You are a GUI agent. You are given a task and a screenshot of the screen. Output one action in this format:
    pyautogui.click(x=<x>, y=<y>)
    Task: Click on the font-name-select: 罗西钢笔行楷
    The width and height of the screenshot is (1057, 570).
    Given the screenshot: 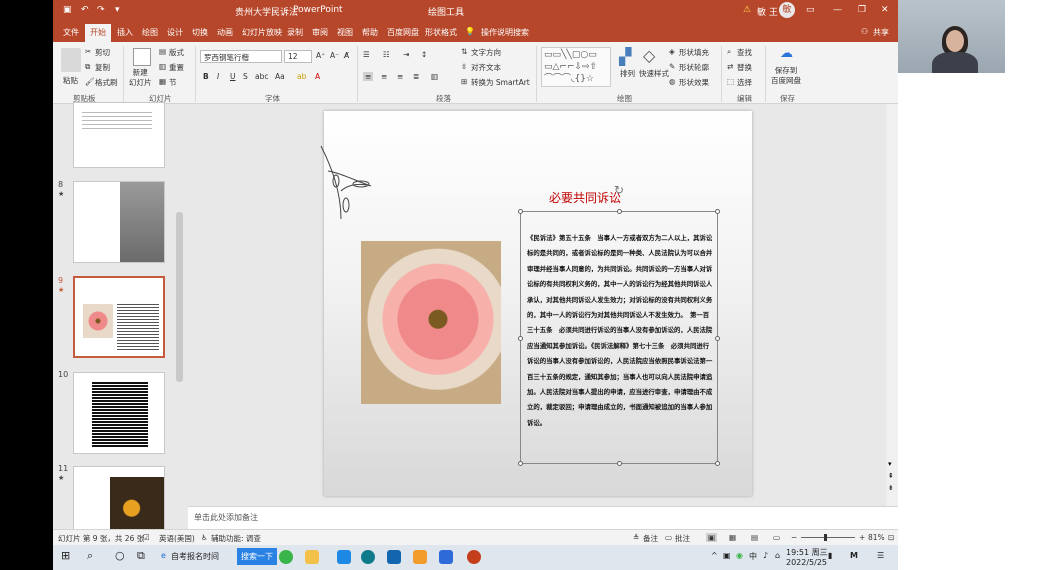 What is the action you would take?
    pyautogui.click(x=241, y=56)
    